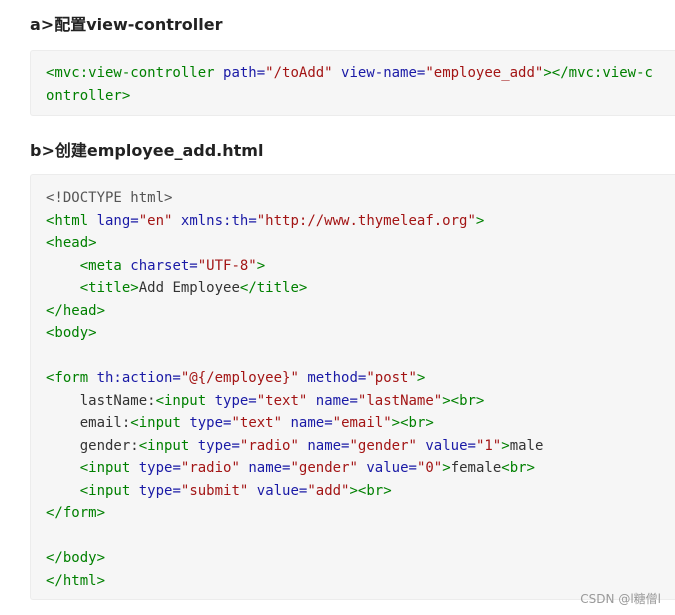  I want to click on code-token-str: "add", so click(328, 490).